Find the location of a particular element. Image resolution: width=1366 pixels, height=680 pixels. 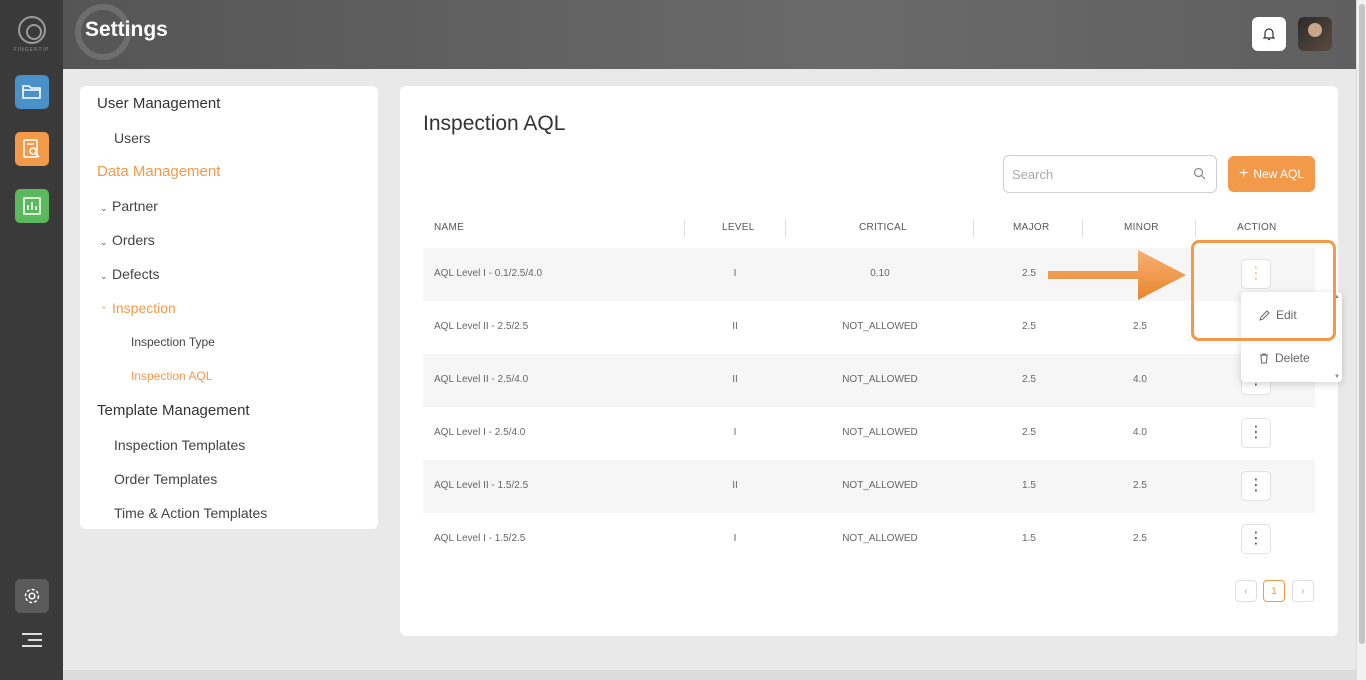

pagination-next: › is located at coordinates (1303, 591).